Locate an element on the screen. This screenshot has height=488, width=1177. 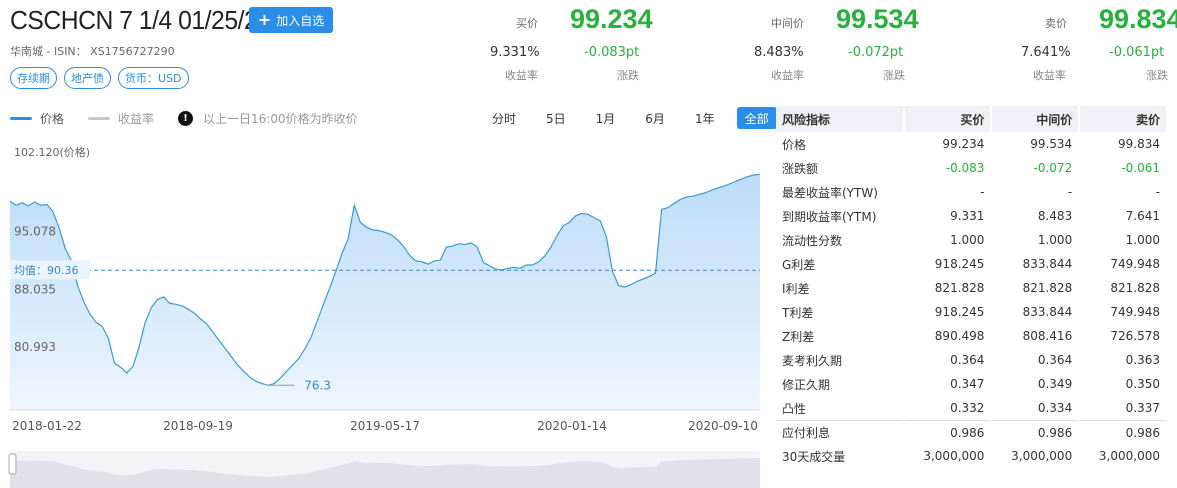
table-row: 最差收益率(YTW) - - - is located at coordinates (971, 192).